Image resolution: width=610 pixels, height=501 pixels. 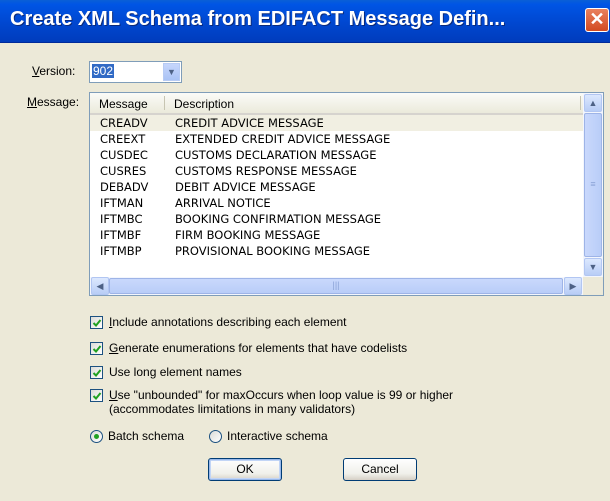 I want to click on horizontal-scroll-thumb: |||, so click(x=336, y=286).